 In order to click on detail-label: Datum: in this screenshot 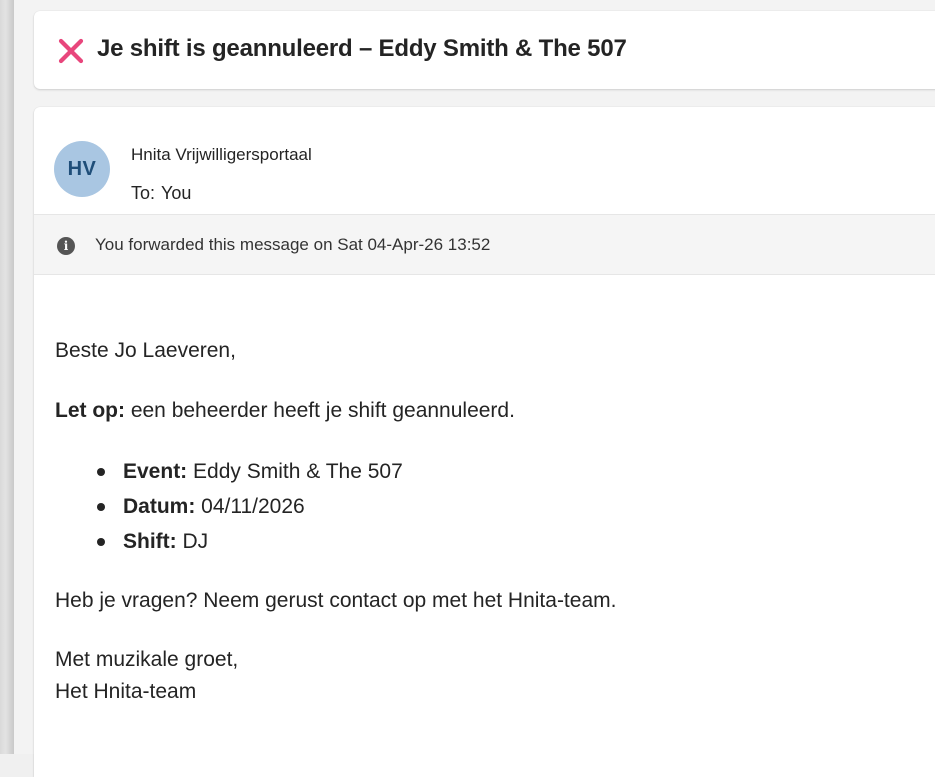, I will do `click(159, 506)`.